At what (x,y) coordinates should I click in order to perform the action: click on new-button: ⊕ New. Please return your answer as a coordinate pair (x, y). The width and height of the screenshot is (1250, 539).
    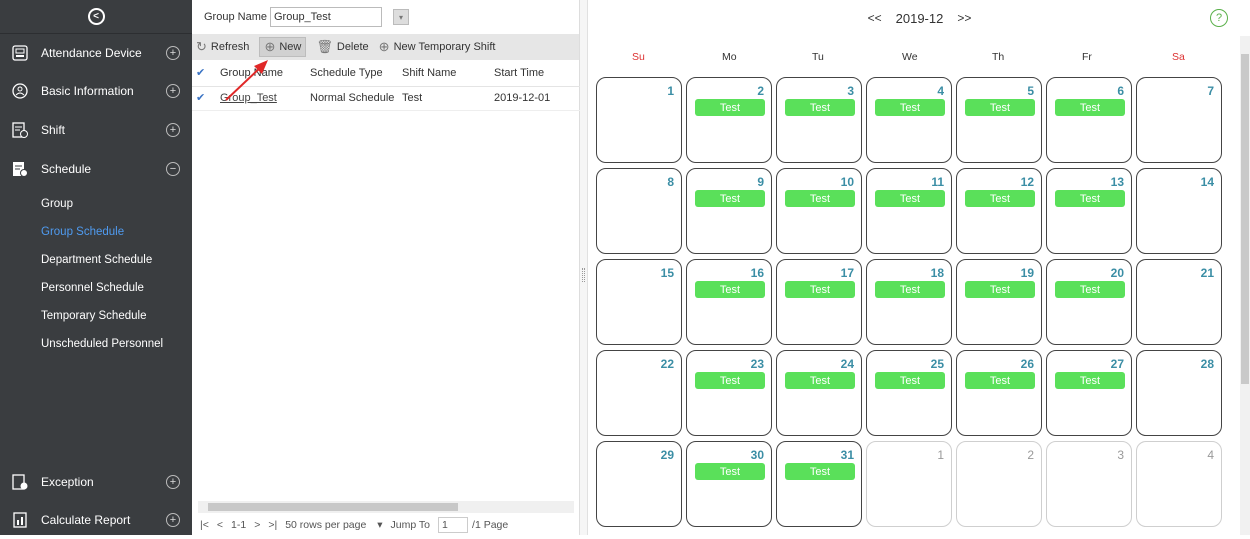
    Looking at the image, I should click on (283, 47).